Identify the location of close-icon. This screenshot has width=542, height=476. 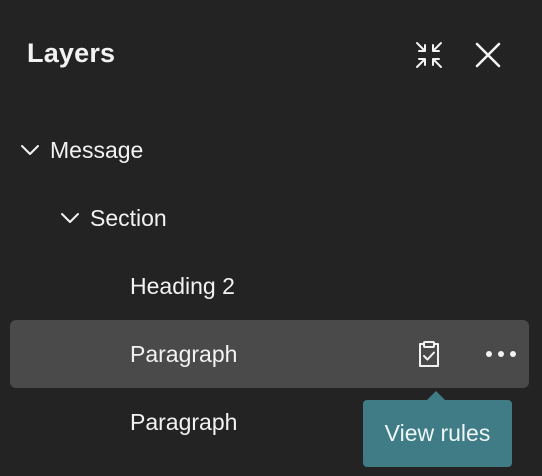
(488, 55).